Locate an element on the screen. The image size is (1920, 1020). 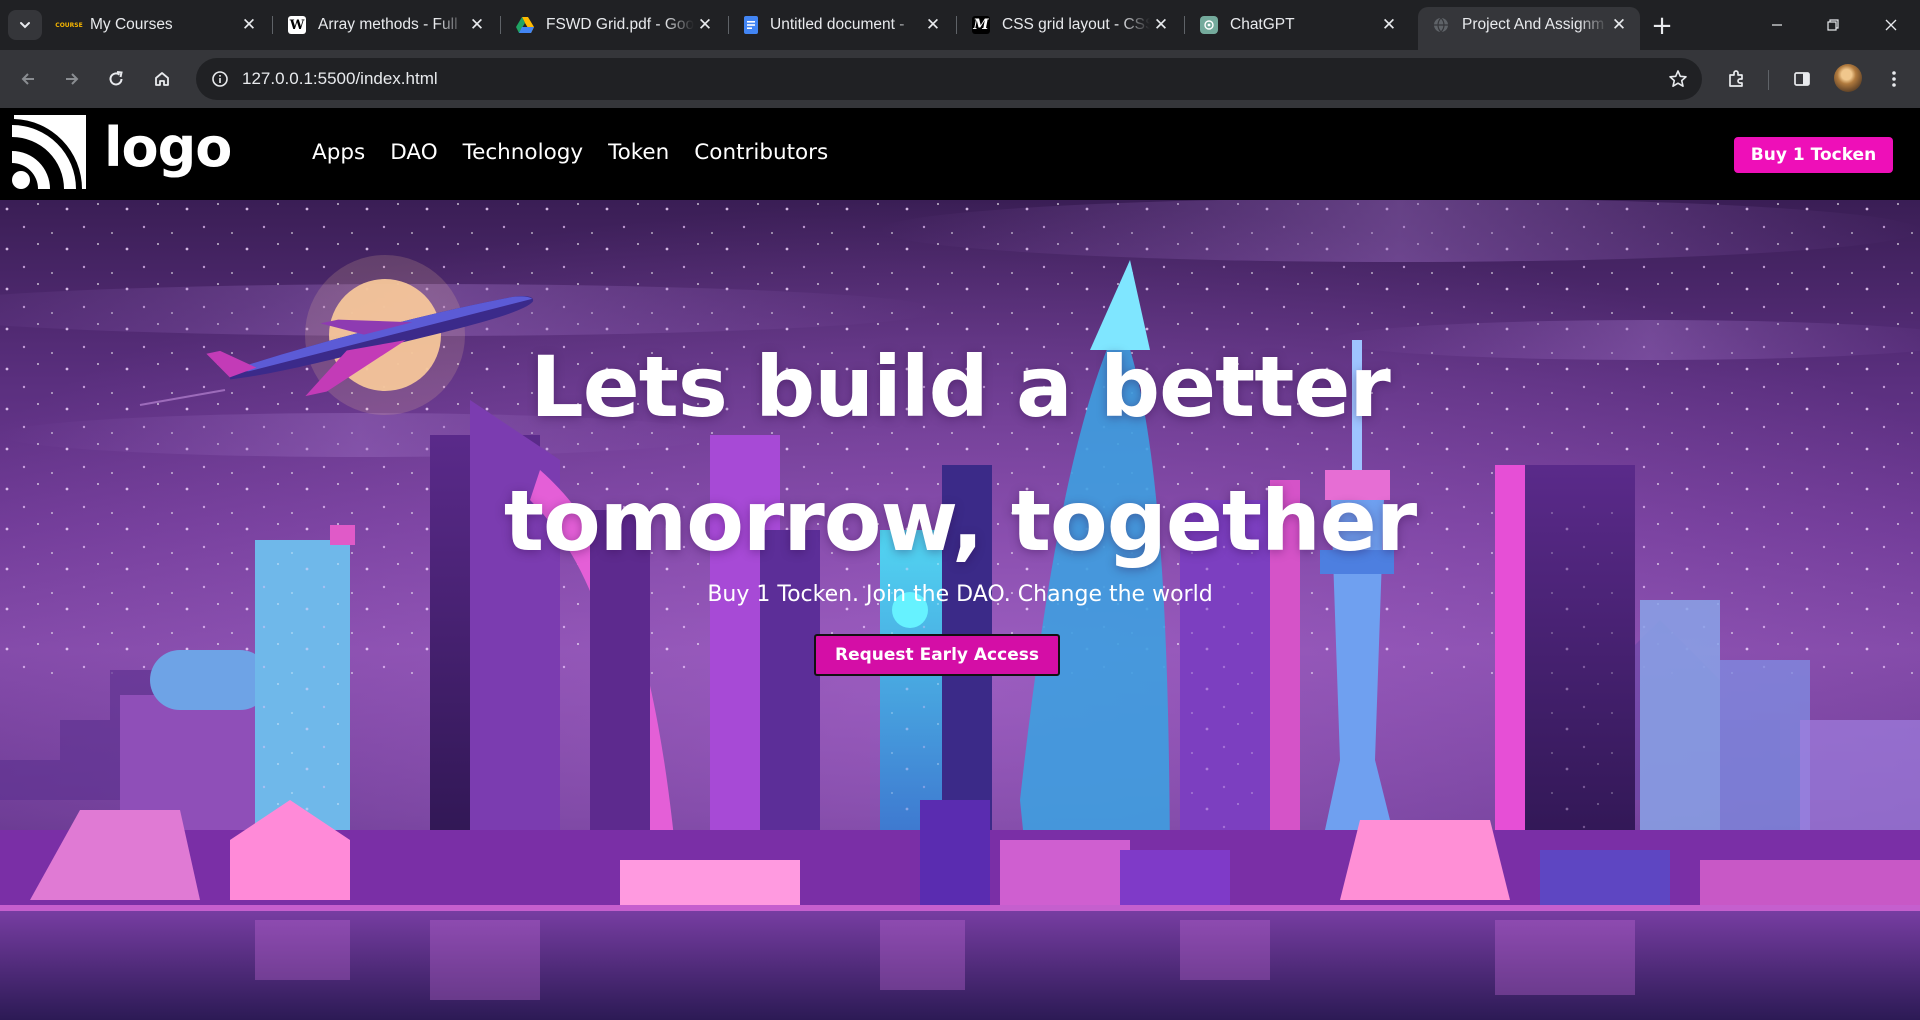
hero-title-line-1: Lets build a better is located at coordinates (960, 387).